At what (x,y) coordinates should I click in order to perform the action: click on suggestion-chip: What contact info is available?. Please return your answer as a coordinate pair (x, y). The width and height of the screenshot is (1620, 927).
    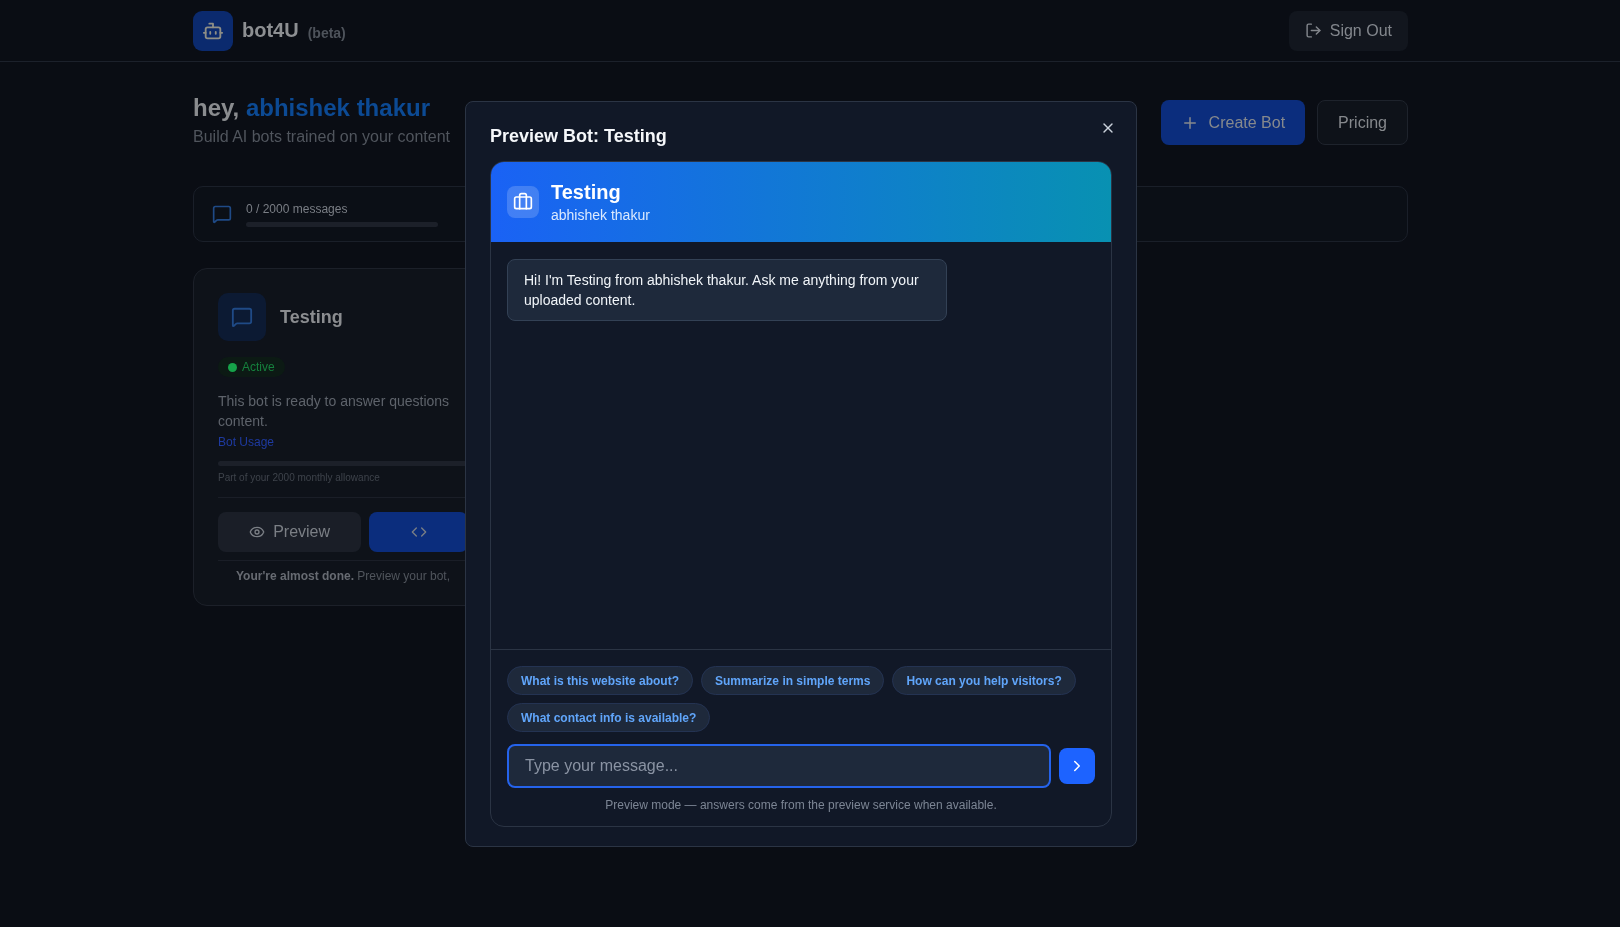
    Looking at the image, I should click on (609, 717).